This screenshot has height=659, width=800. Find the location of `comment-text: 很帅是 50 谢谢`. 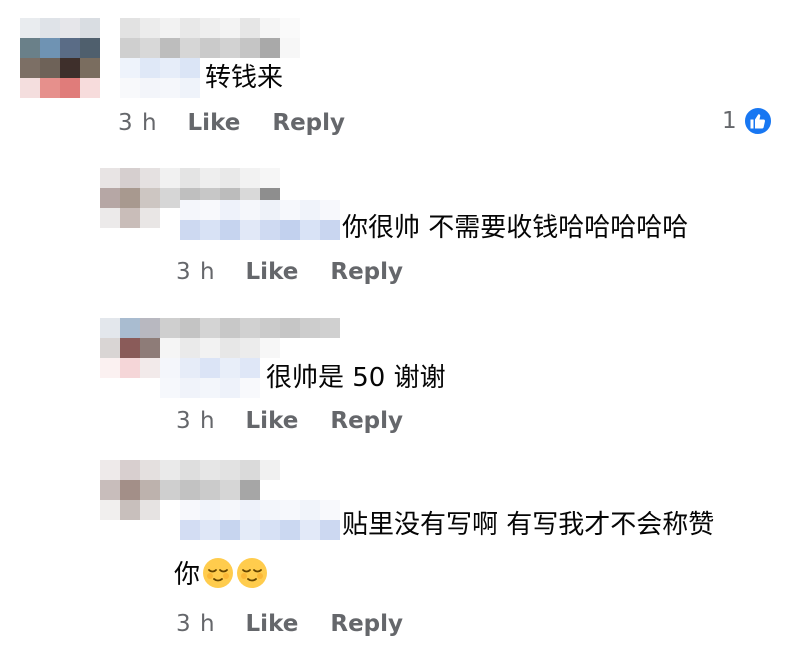

comment-text: 很帅是 50 谢谢 is located at coordinates (356, 378).